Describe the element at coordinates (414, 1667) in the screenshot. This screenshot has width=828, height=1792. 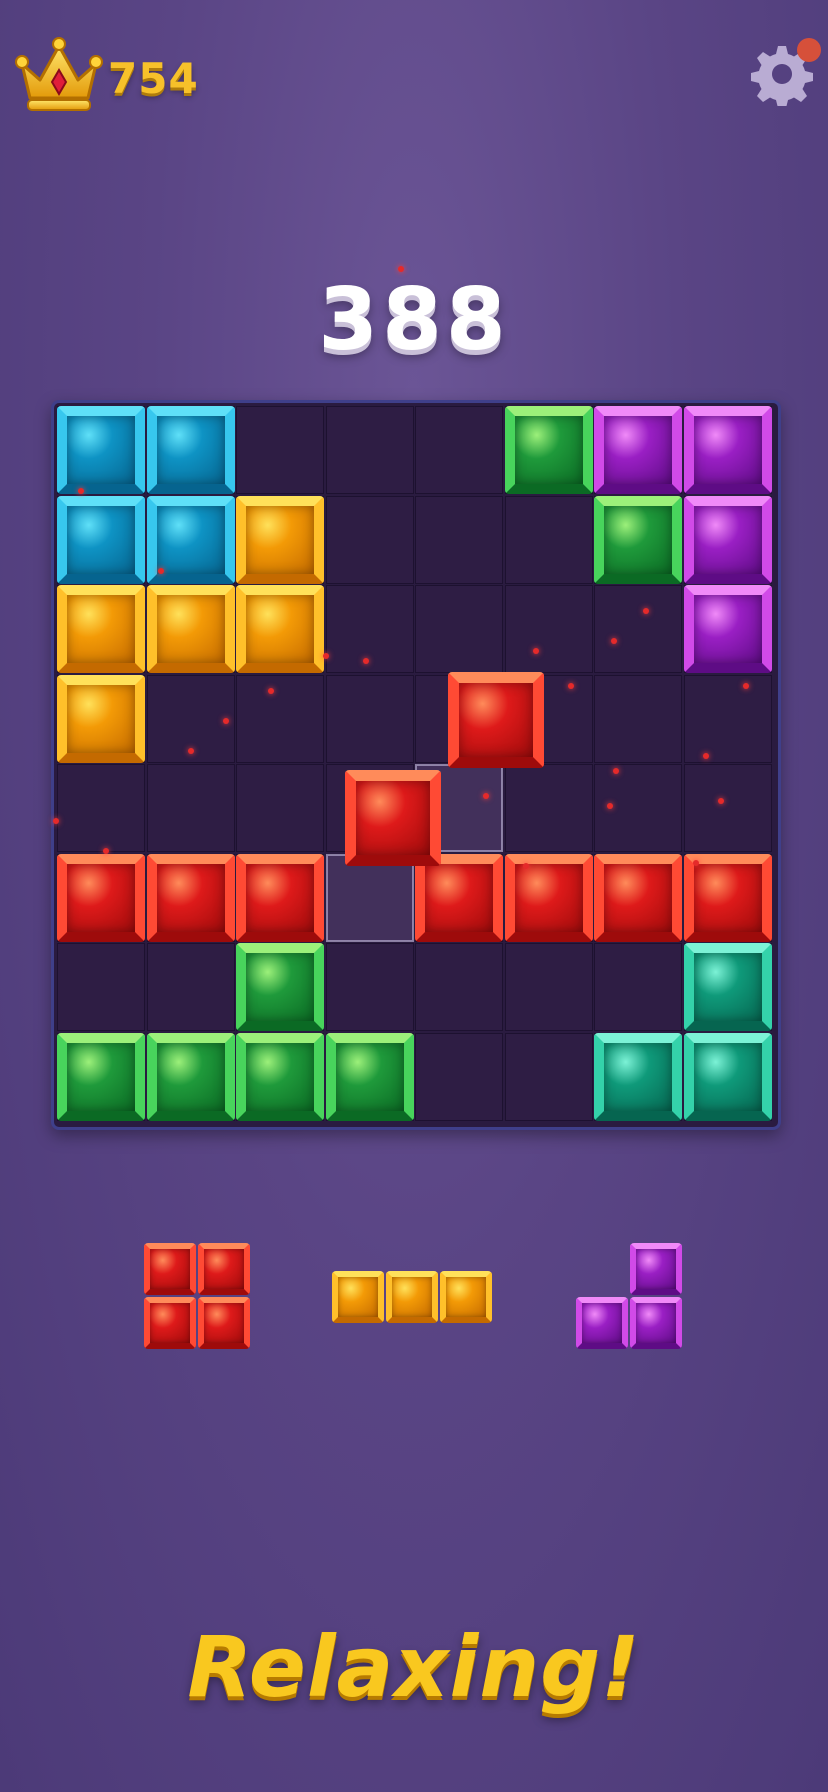
I see `tagline: Relaxing!` at that location.